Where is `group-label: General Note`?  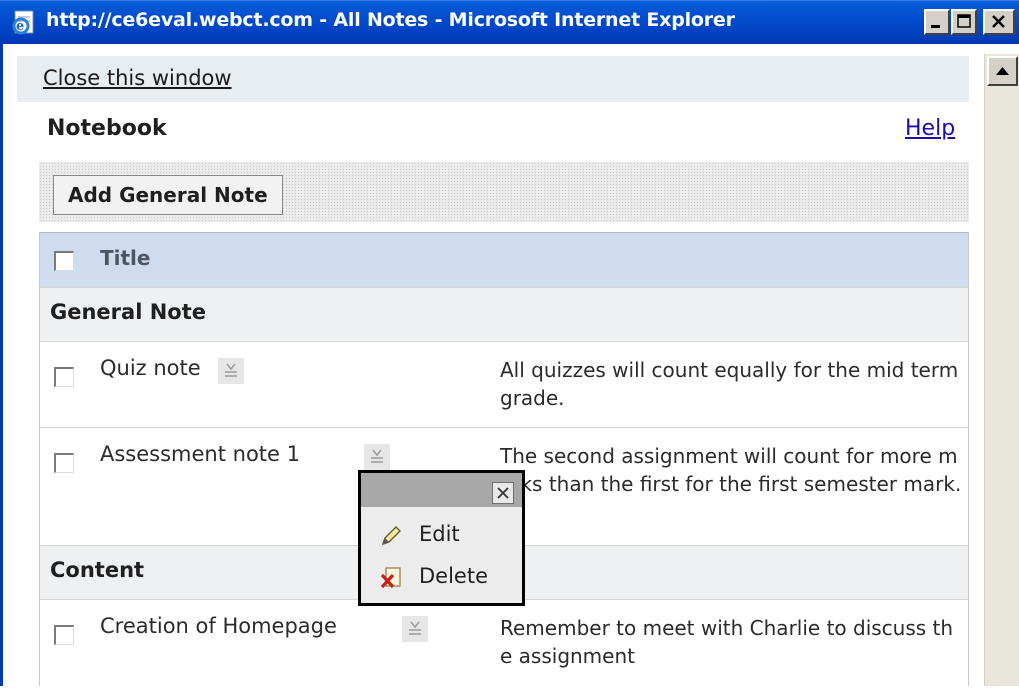 group-label: General Note is located at coordinates (128, 312).